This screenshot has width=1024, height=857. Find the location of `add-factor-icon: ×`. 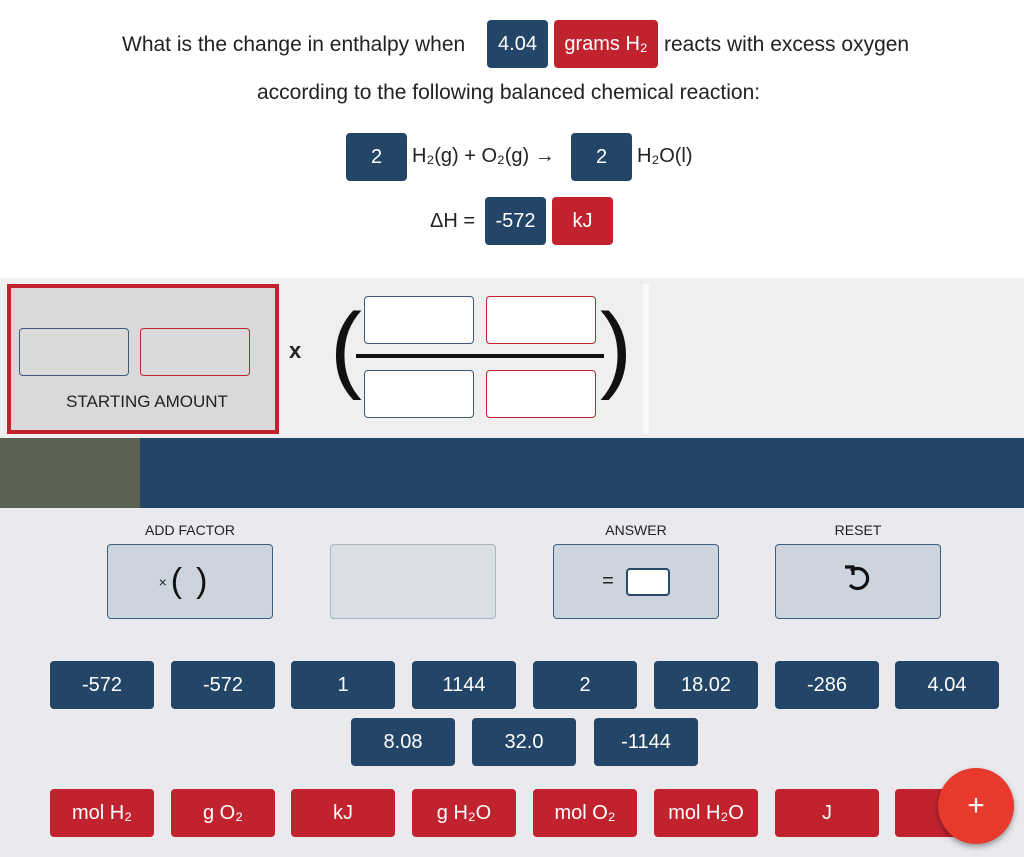

add-factor-icon: × is located at coordinates (162, 581).